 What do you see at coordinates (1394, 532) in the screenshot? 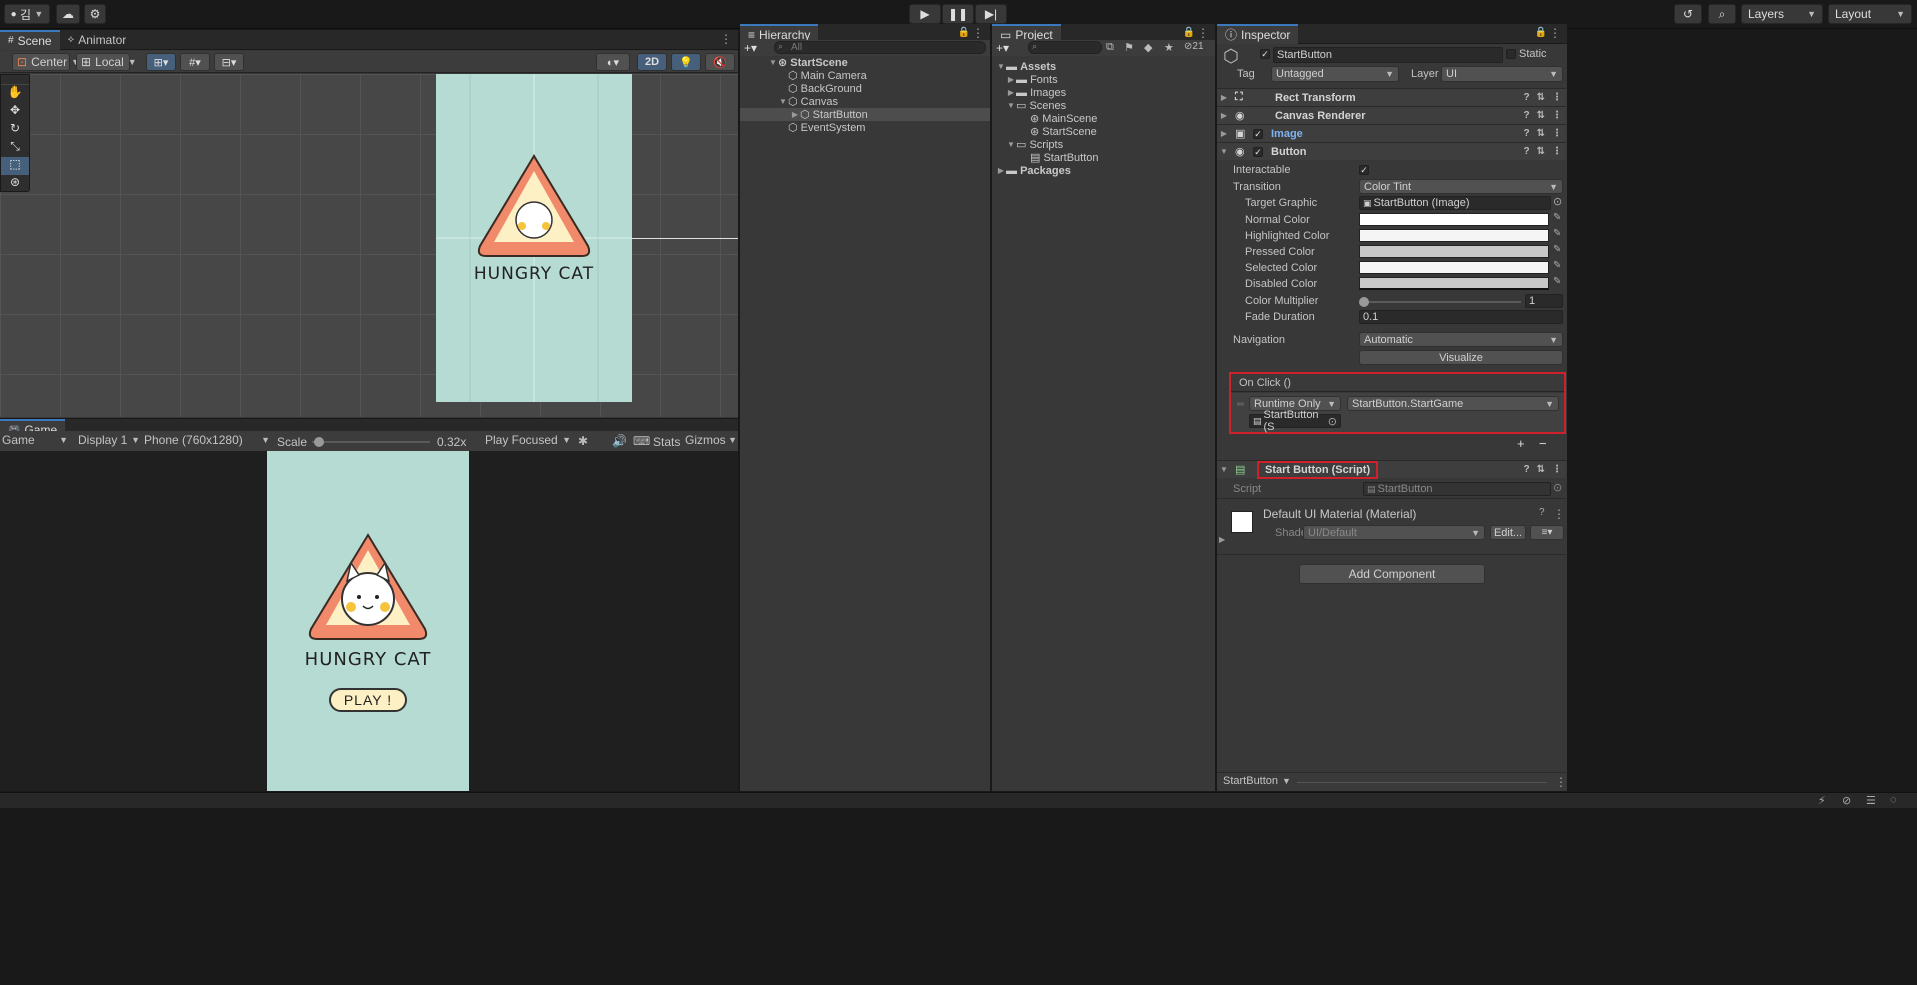
I see `shader-dropdown: UI/Default ▼` at bounding box center [1394, 532].